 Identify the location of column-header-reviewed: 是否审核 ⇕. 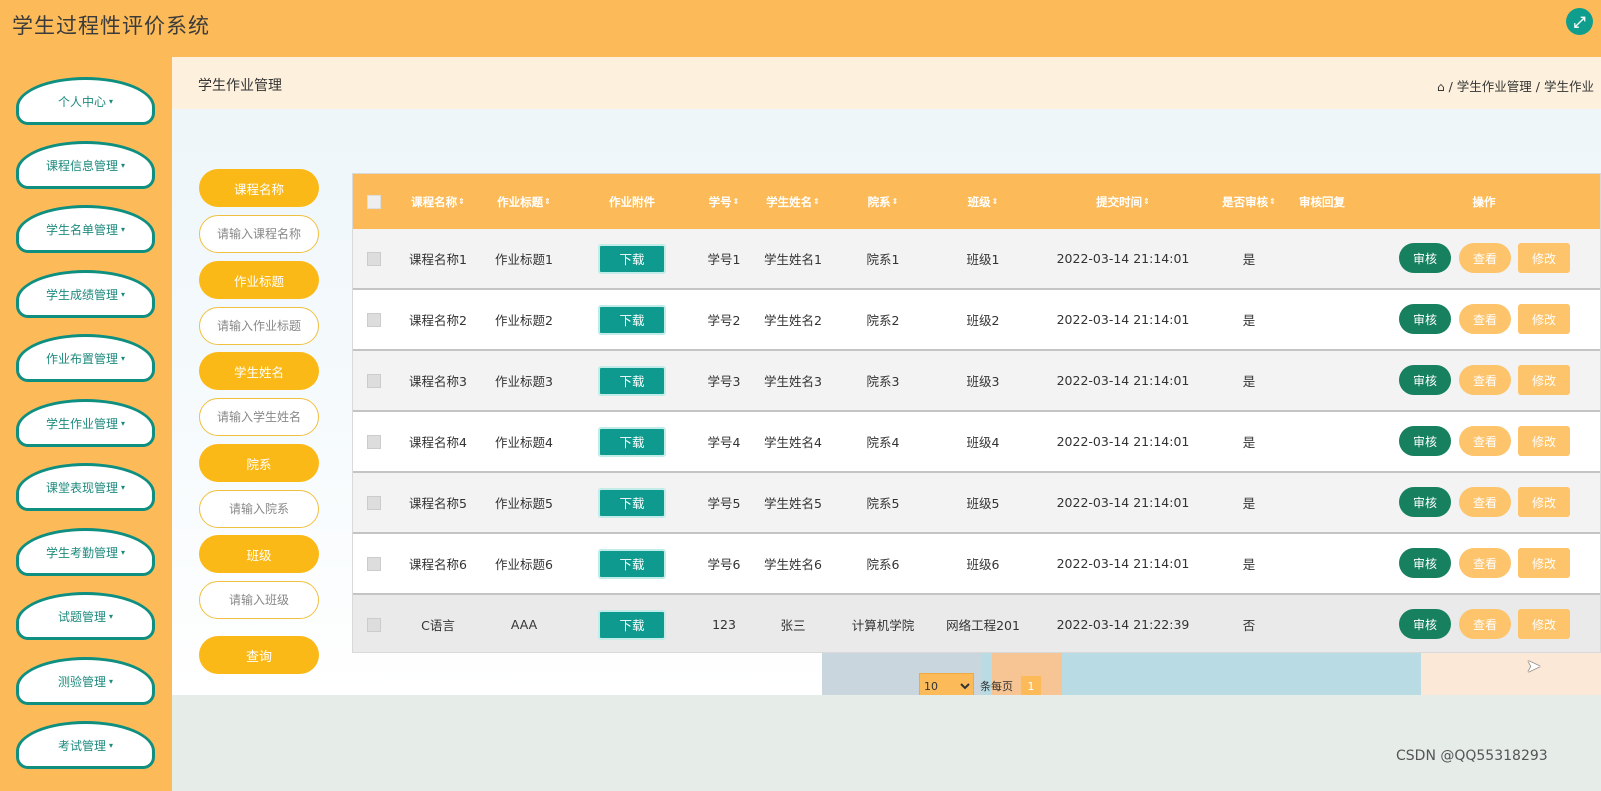
(1249, 201).